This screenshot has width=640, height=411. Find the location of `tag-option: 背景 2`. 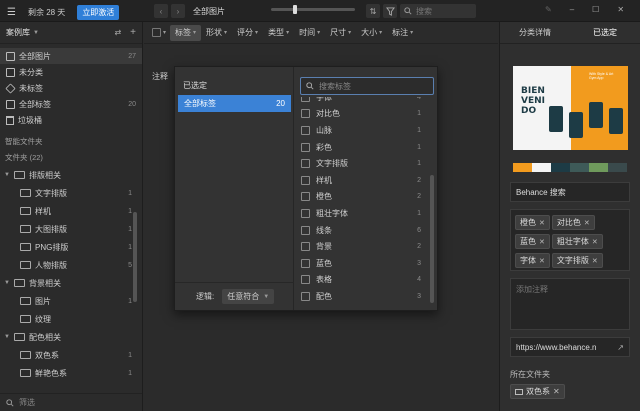

tag-option: 背景 2 is located at coordinates (362, 246).